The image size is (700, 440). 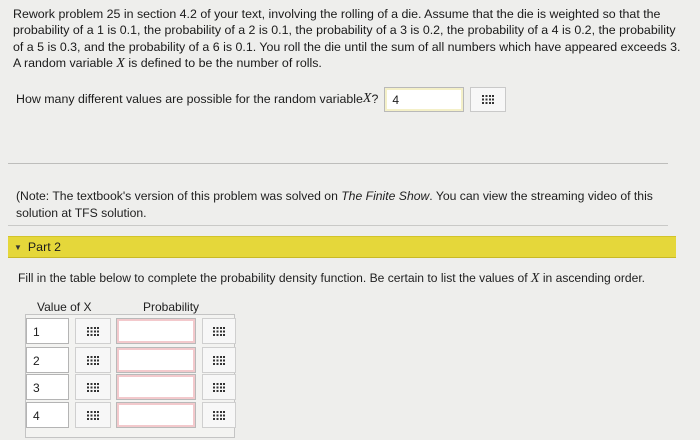 I want to click on part-2-header: ▼ Part 2, so click(x=342, y=247).